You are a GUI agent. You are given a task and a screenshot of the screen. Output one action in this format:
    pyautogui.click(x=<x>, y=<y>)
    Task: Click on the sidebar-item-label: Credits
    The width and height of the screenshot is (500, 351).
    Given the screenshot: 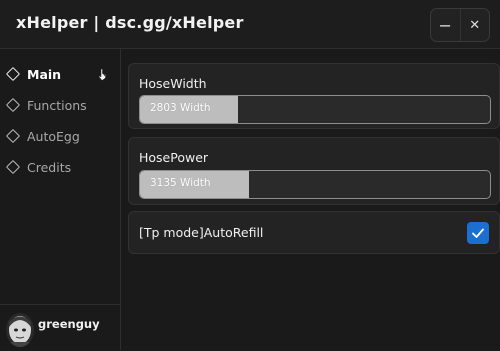 What is the action you would take?
    pyautogui.click(x=49, y=167)
    